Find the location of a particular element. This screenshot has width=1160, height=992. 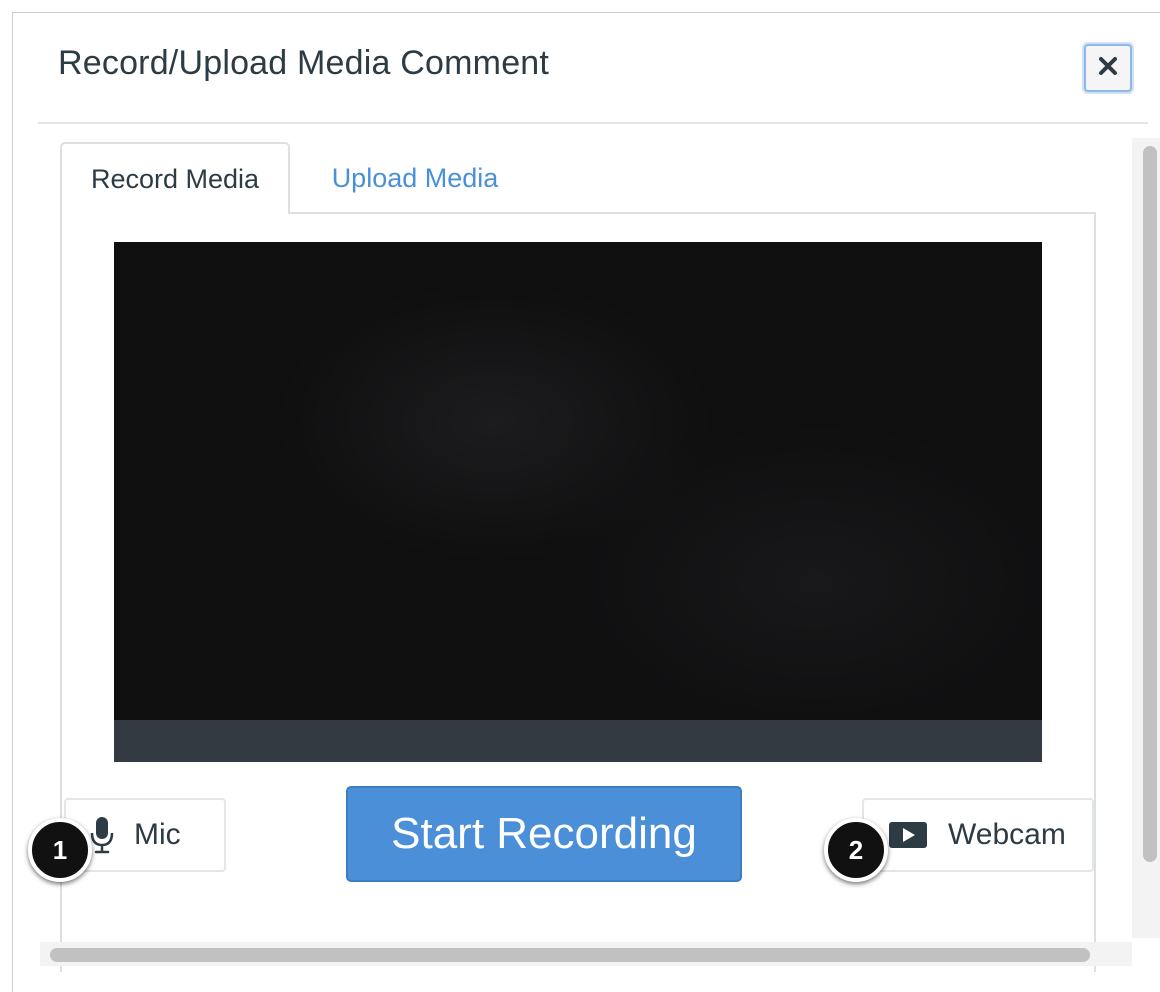

close-icon is located at coordinates (1108, 68).